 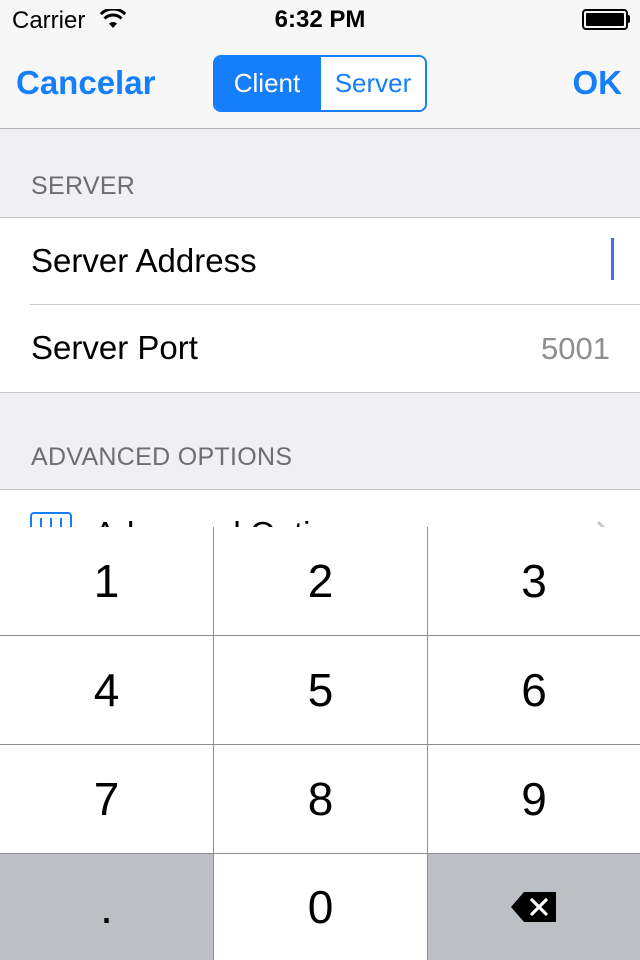 What do you see at coordinates (320, 261) in the screenshot?
I see `server-address-row: Server Address` at bounding box center [320, 261].